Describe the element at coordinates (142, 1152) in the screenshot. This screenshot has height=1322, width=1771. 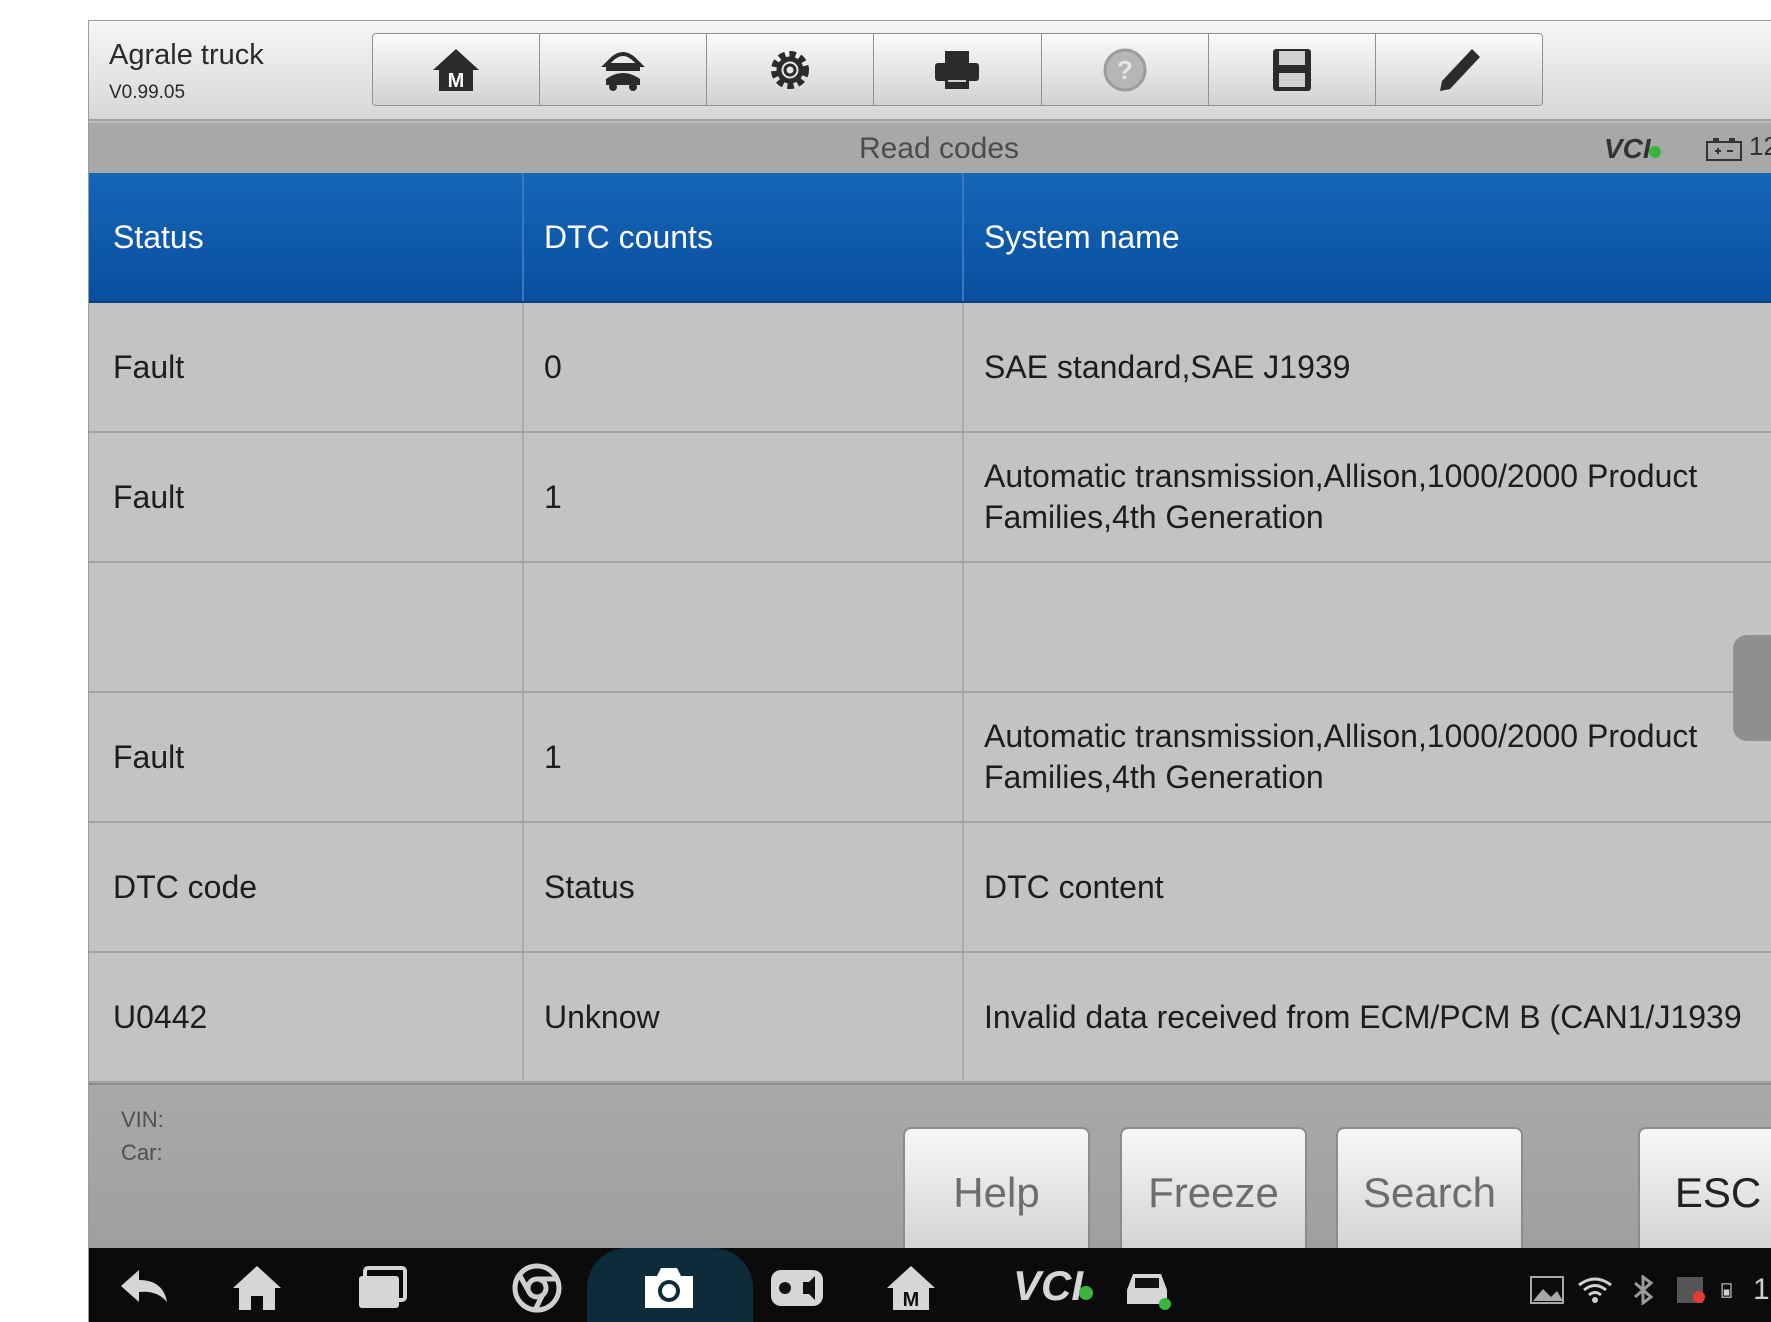
I see `car-label: Car:` at that location.